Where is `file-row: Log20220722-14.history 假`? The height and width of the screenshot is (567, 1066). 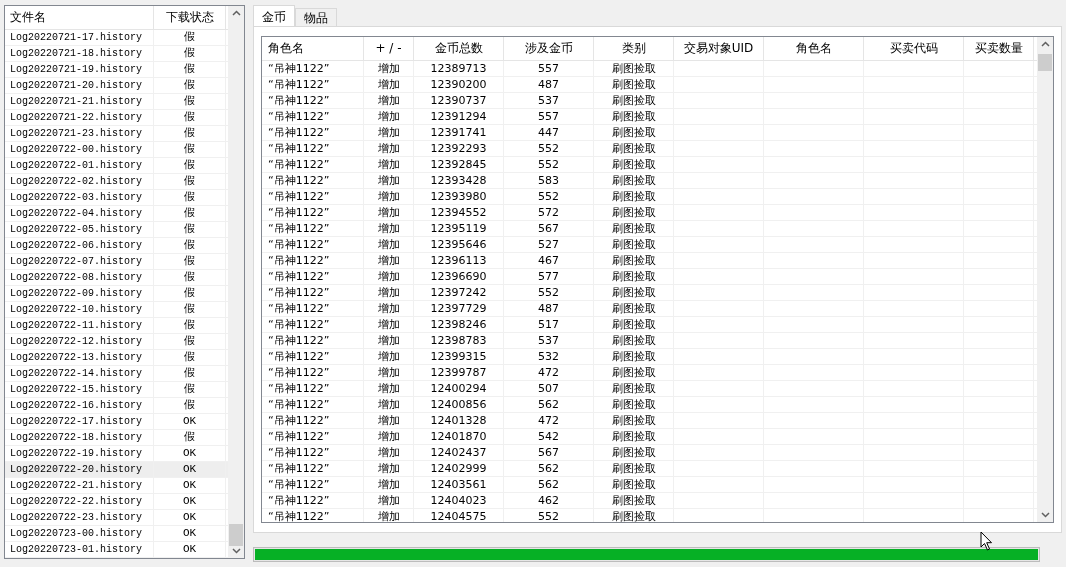
file-row: Log20220722-14.history 假 is located at coordinates (116, 374).